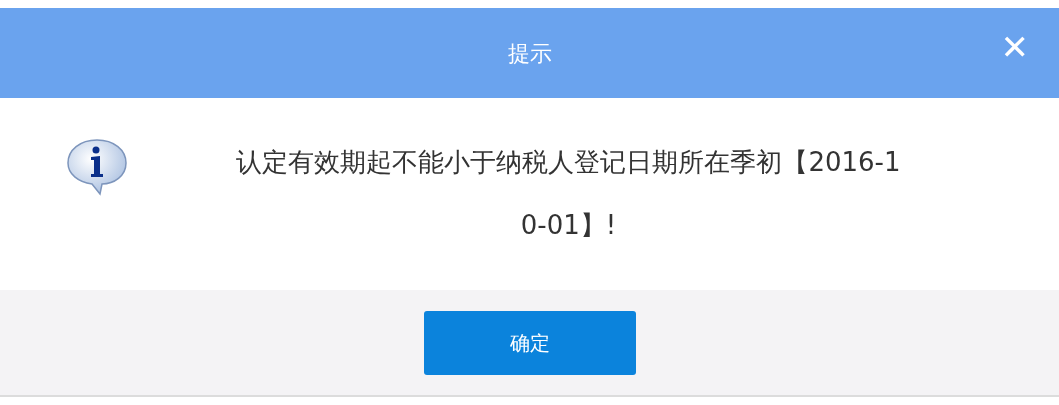  I want to click on confirm-button: 确定, so click(529, 342).